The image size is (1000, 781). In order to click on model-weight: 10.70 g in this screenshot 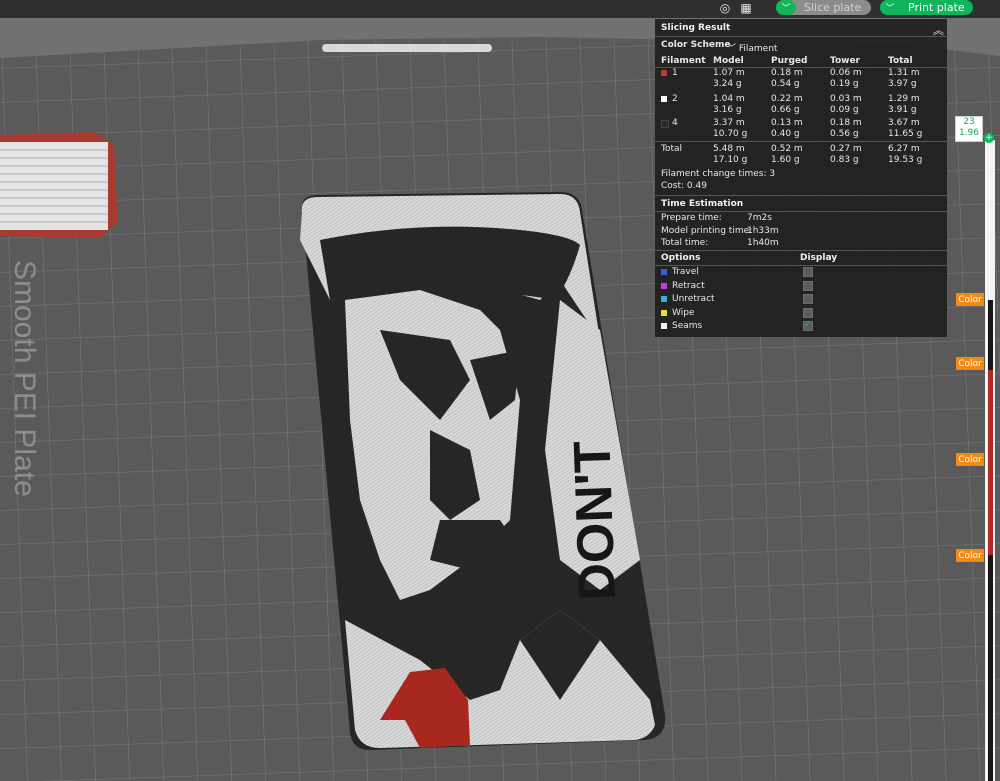, I will do `click(730, 134)`.